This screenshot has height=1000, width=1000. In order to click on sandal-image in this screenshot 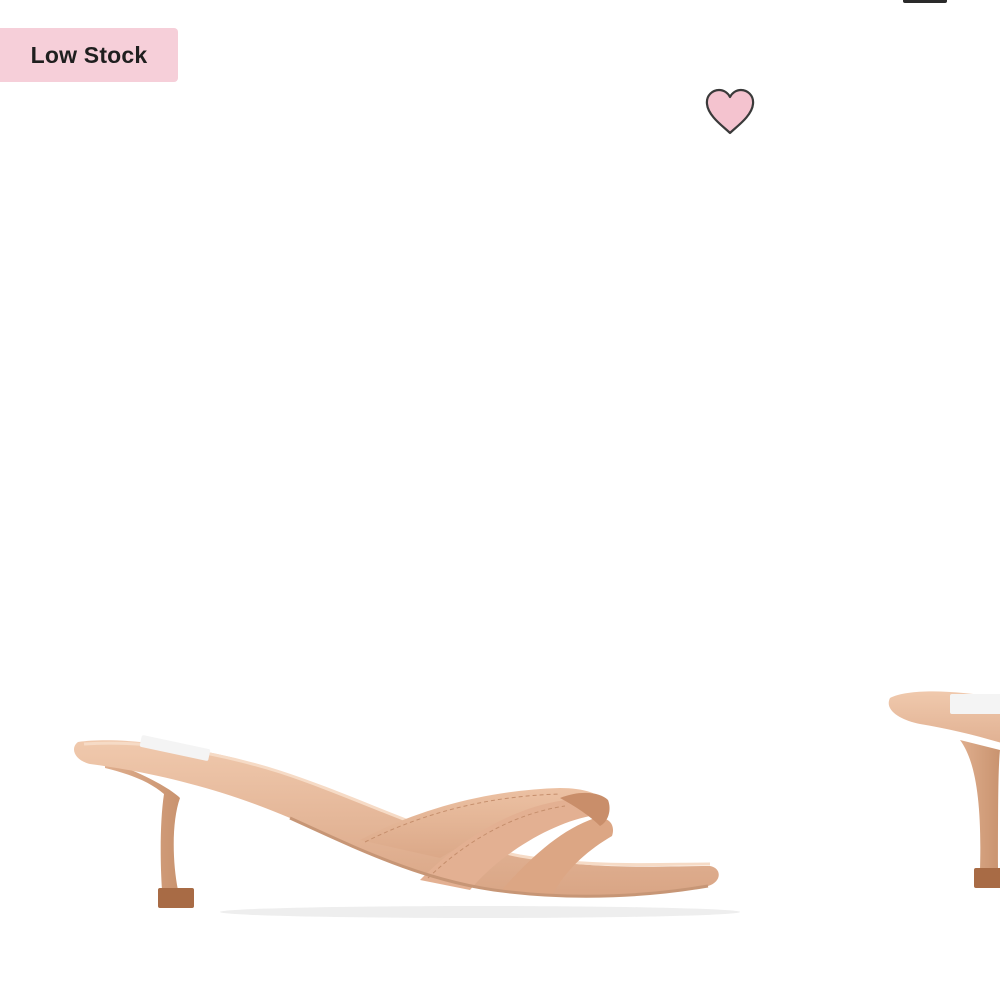, I will do `click(407, 826)`.